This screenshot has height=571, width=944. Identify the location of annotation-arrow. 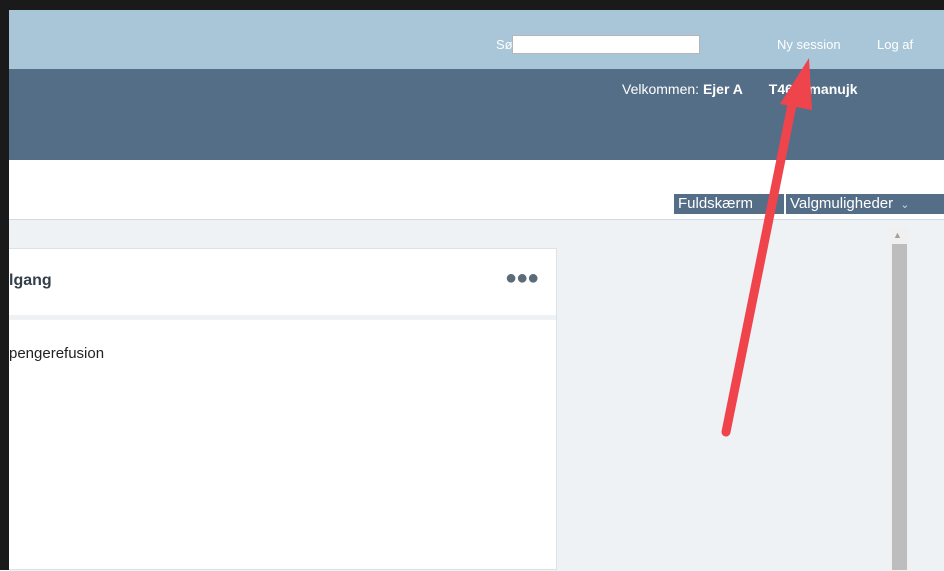
(766, 247).